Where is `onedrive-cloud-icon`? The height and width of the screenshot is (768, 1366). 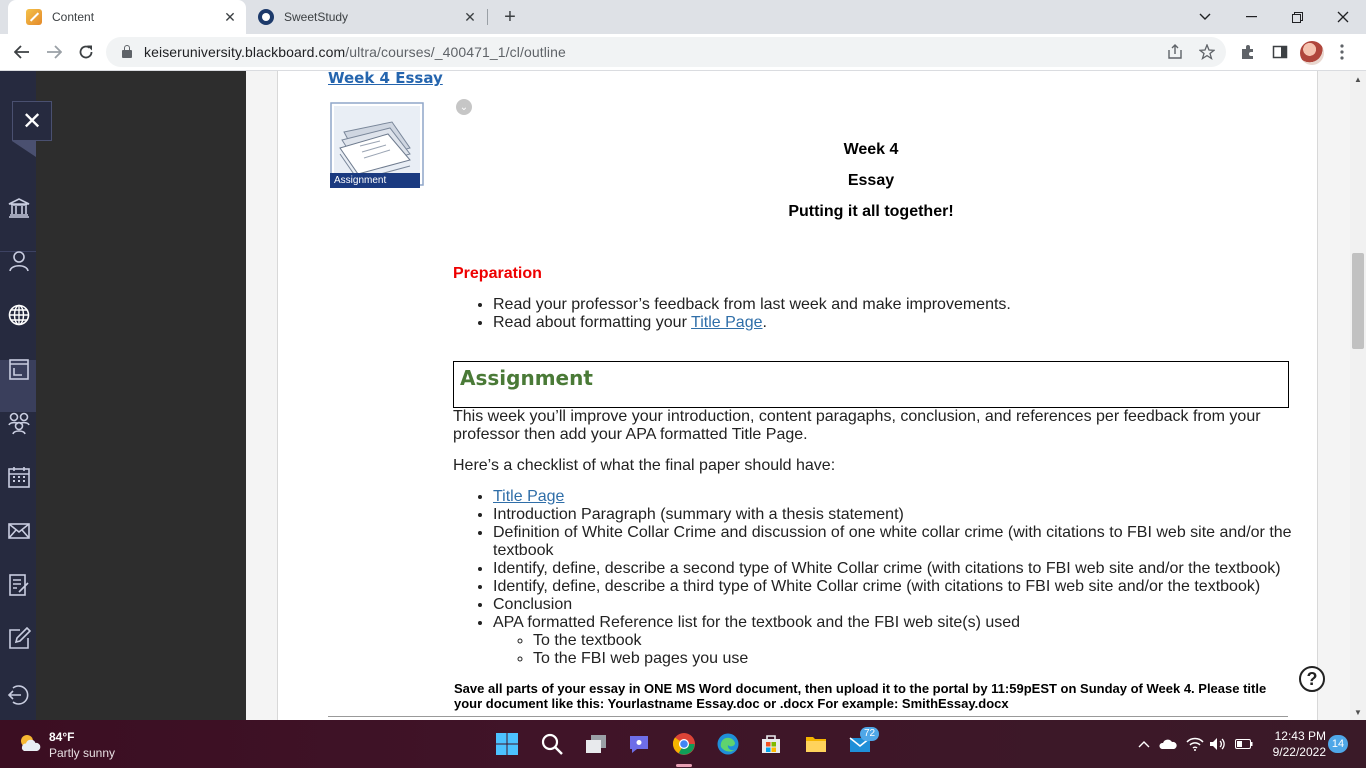 onedrive-cloud-icon is located at coordinates (1168, 744).